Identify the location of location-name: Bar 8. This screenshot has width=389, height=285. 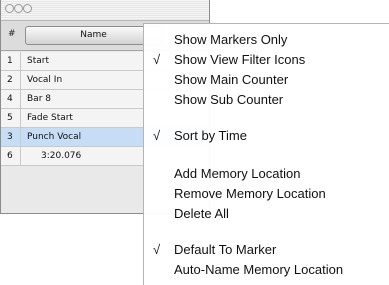
(39, 99).